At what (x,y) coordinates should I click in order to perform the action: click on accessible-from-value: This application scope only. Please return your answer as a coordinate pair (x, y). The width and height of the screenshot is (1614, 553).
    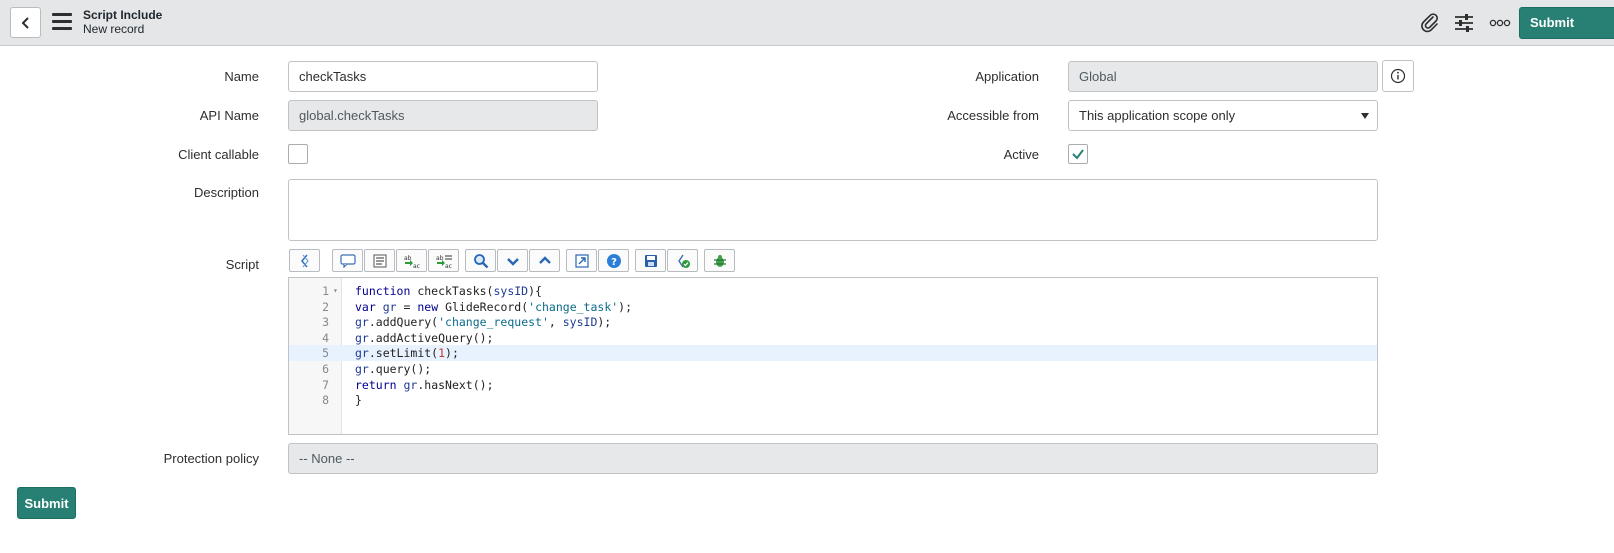
    Looking at the image, I should click on (1157, 115).